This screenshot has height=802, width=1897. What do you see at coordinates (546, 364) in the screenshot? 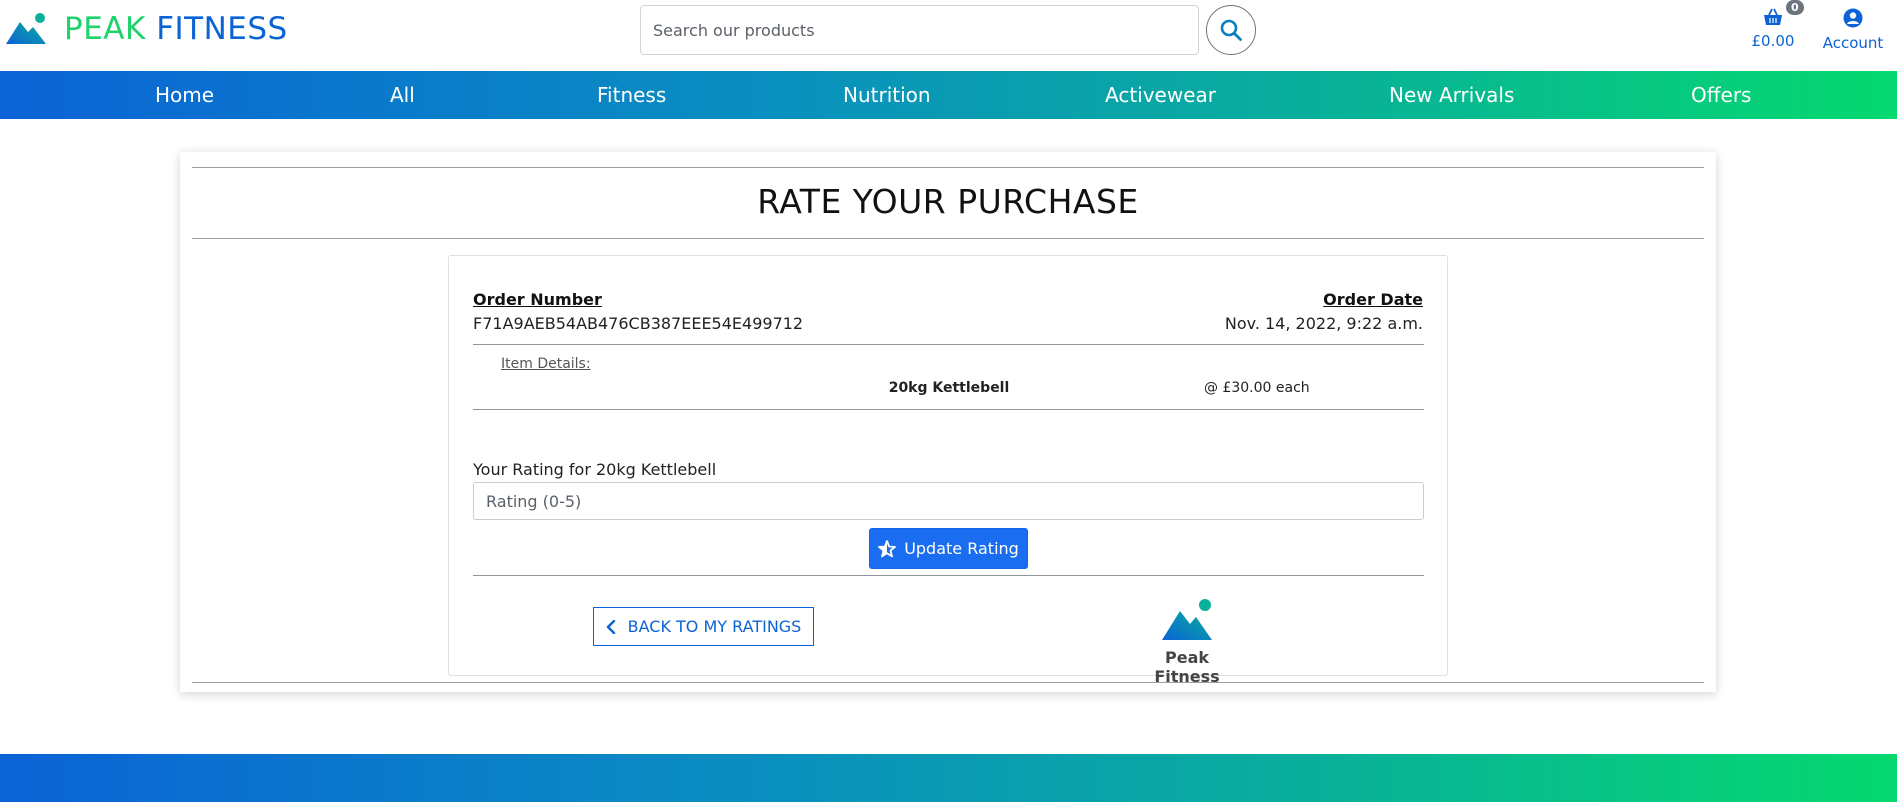
I see `item-details-label: Item Details:` at bounding box center [546, 364].